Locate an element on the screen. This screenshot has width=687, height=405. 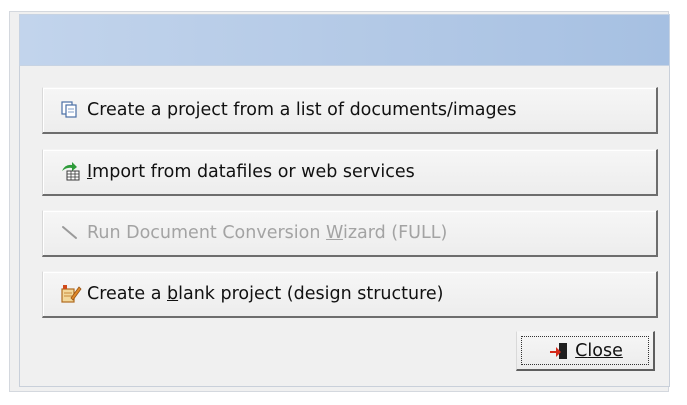
run-conversion-wizard-button: Run Document Conversion Wizard (FULL) is located at coordinates (350, 233).